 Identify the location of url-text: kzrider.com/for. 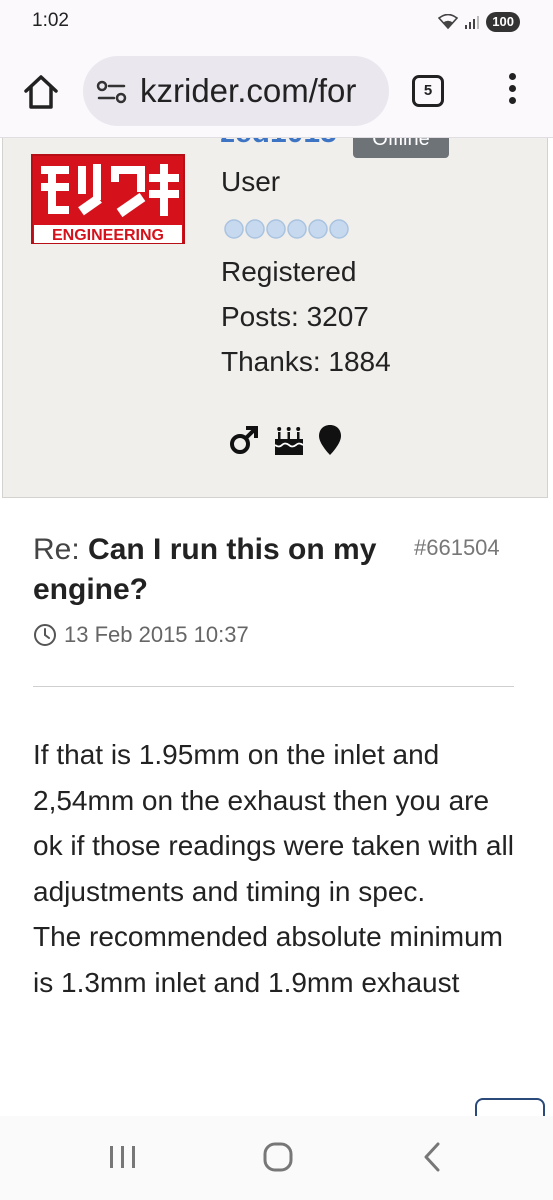
(248, 91).